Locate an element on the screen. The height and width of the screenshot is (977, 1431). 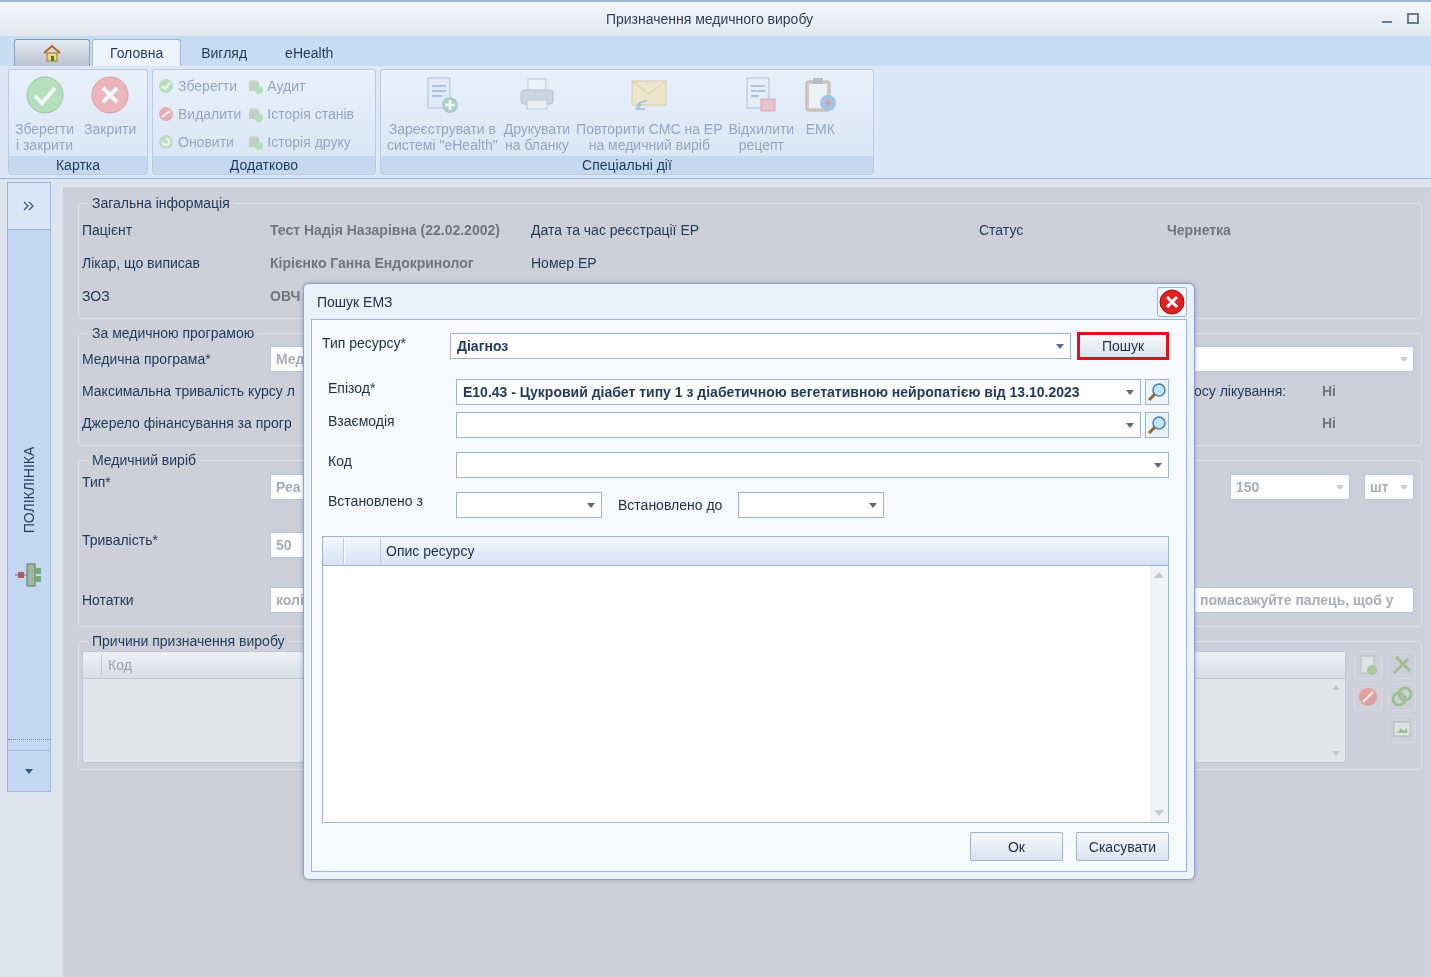
dropdown-field: E10.43 - Цукровий діабет типу 1 з діабетичною вегетативною нейропатією від 13.10.2023 is located at coordinates (798, 392).